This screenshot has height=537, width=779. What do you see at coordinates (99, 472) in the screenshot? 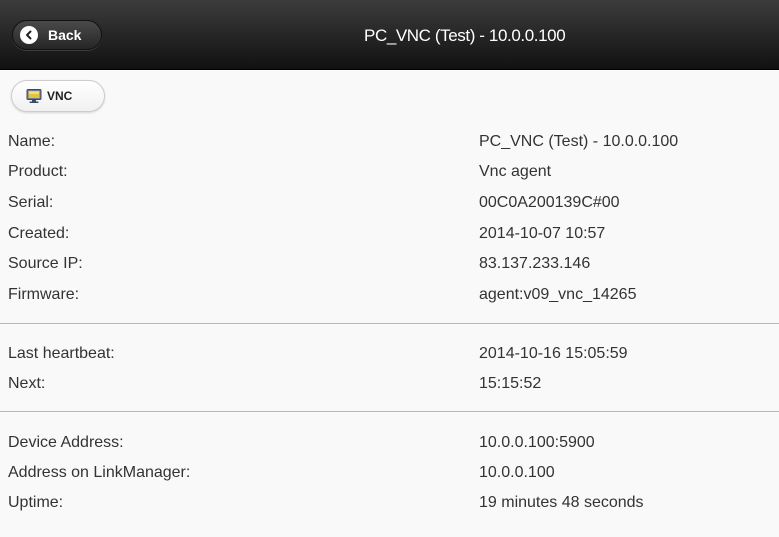
I see `detail-label: Address on LinkManager:` at bounding box center [99, 472].